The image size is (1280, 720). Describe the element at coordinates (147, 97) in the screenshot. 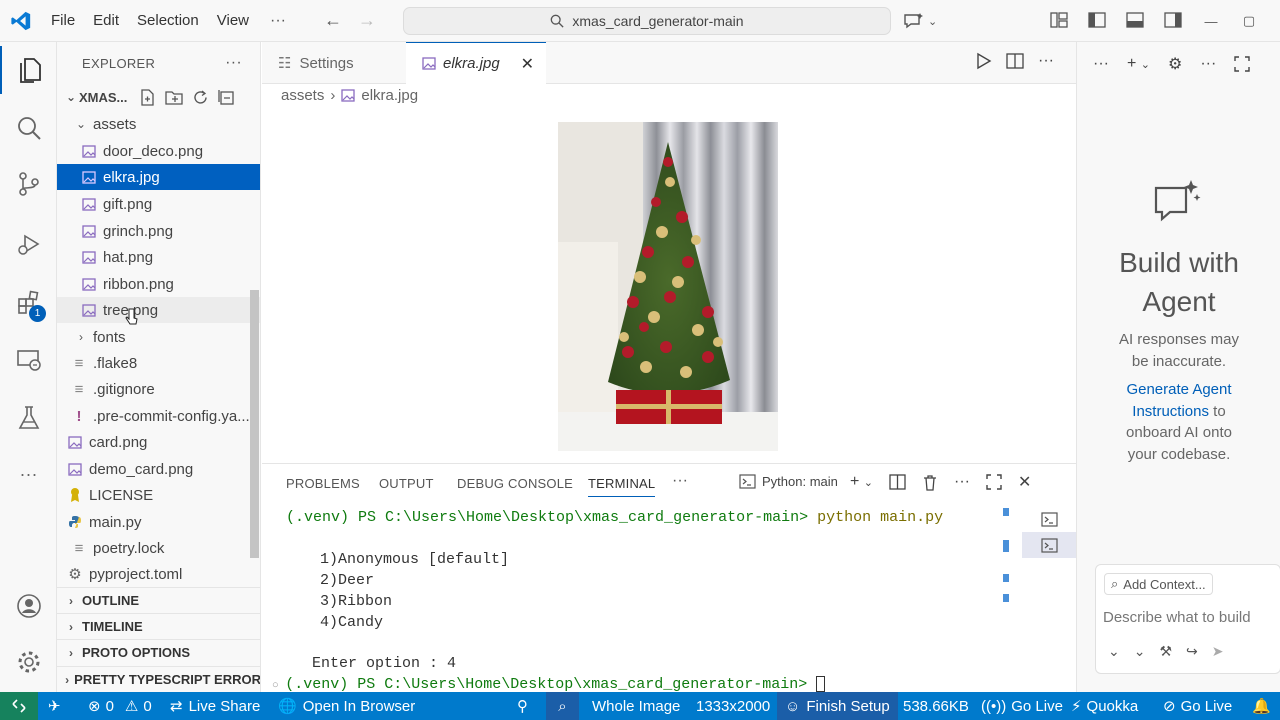

I see `new-file-icon` at that location.